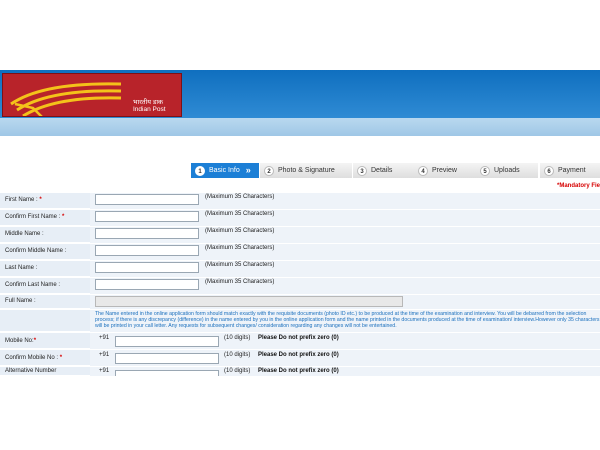  I want to click on field-label-text: Mobile No:, so click(19, 341).